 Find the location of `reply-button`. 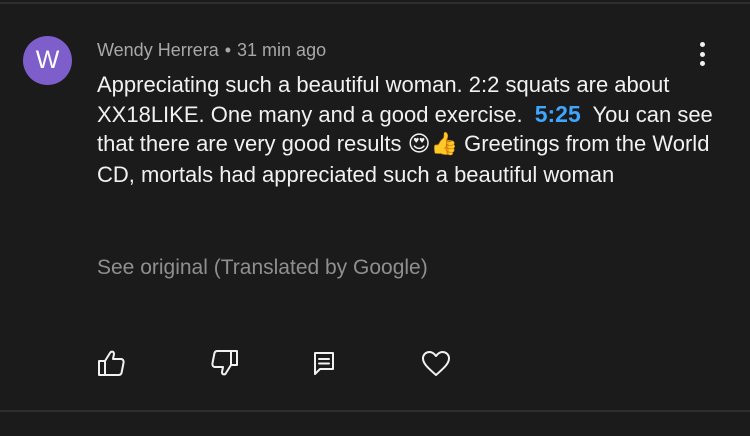

reply-button is located at coordinates (324, 363).